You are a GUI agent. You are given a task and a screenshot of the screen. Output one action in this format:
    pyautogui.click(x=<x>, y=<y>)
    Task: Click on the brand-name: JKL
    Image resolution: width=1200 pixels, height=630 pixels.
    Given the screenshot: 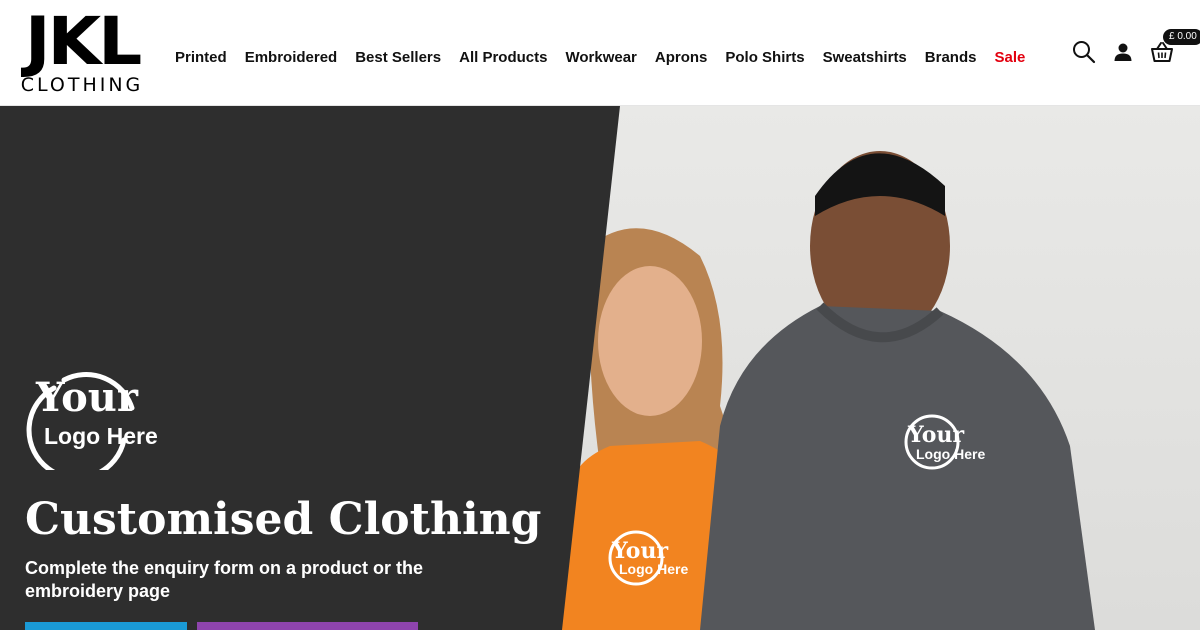 What is the action you would take?
    pyautogui.click(x=83, y=41)
    